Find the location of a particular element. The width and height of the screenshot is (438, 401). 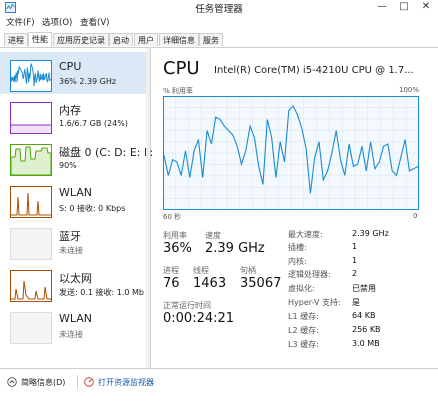

resource-item-ethernet: 以太网 发送: 0.1 接收: 1.0 Mb is located at coordinates (75, 283).